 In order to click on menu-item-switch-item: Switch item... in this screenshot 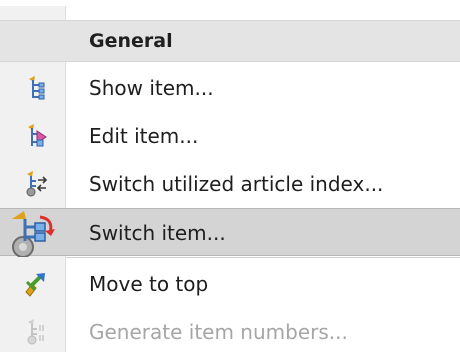, I will do `click(230, 233)`.